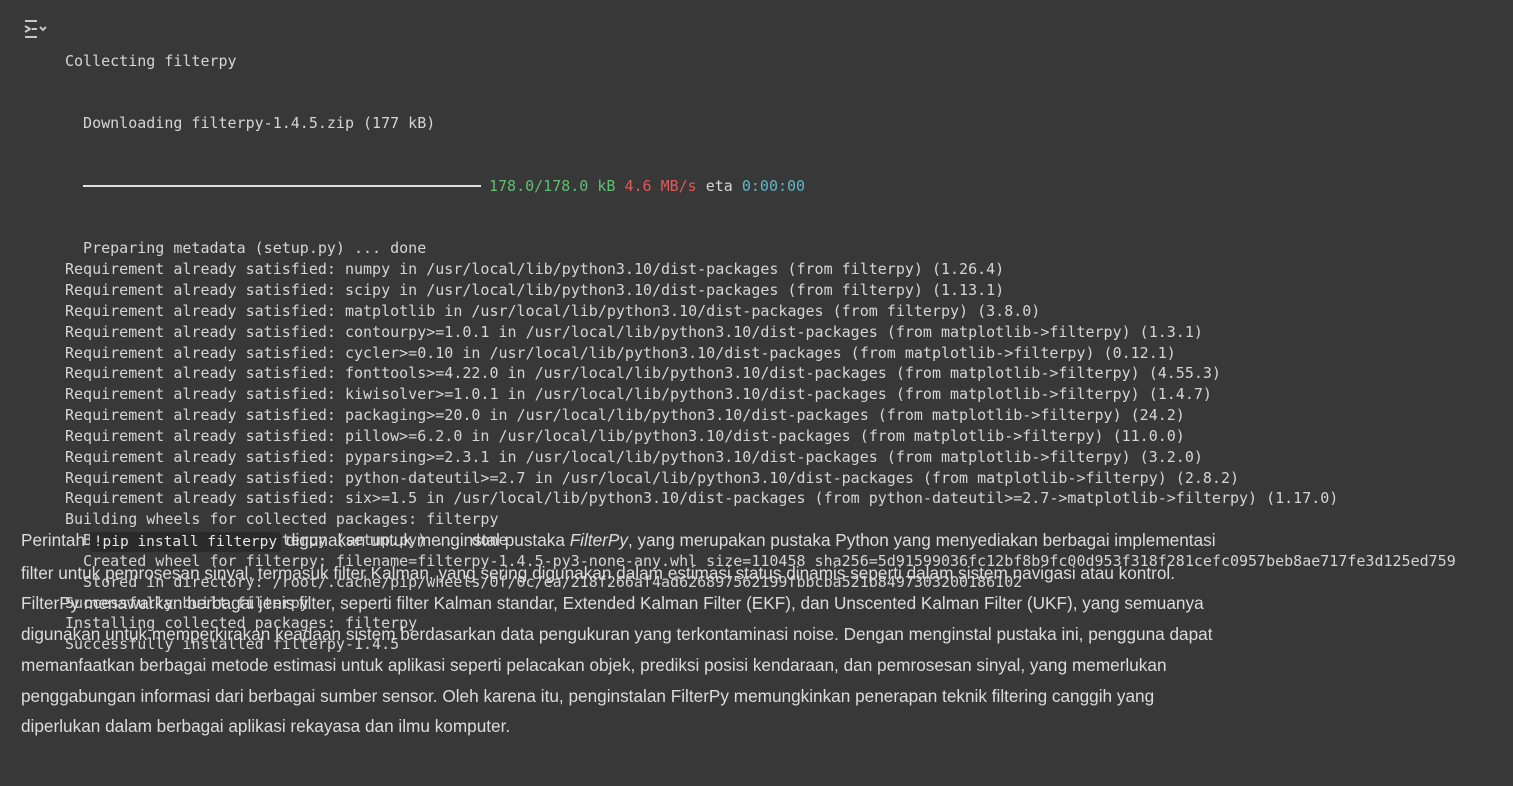 The width and height of the screenshot is (1513, 786). I want to click on library-name: FilterPy, so click(598, 540).